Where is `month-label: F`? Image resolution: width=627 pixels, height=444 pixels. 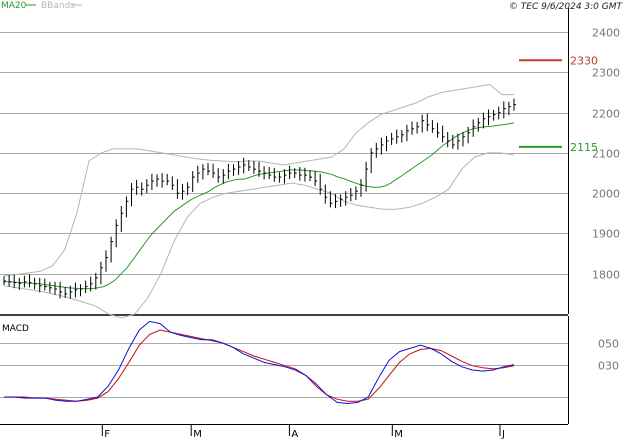
month-label: F is located at coordinates (107, 434).